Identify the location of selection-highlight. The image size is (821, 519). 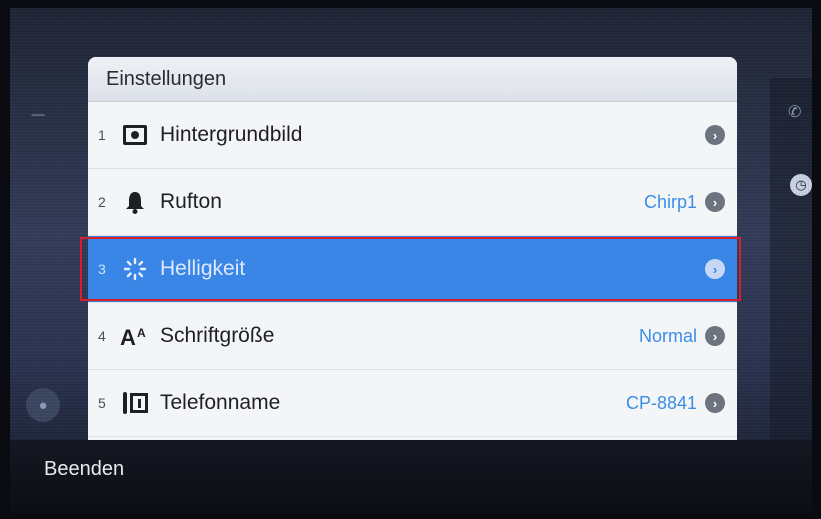
(410, 269).